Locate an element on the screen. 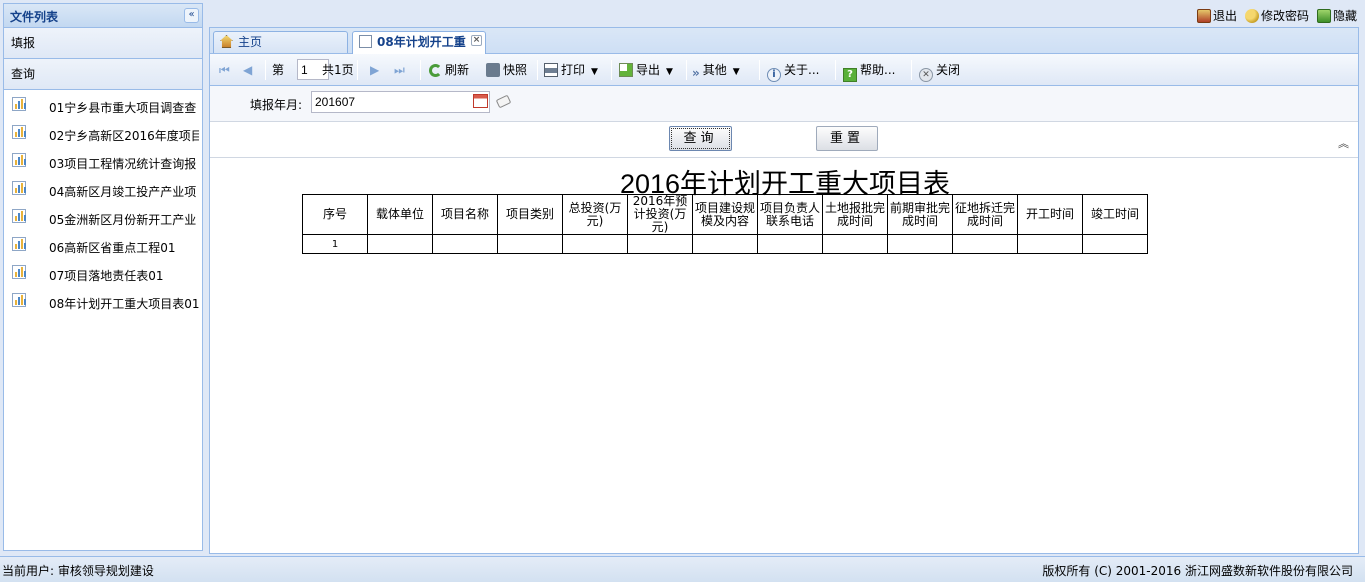 Image resolution: width=1365 pixels, height=582 pixels. next-page-icon: ▶ is located at coordinates (374, 70).